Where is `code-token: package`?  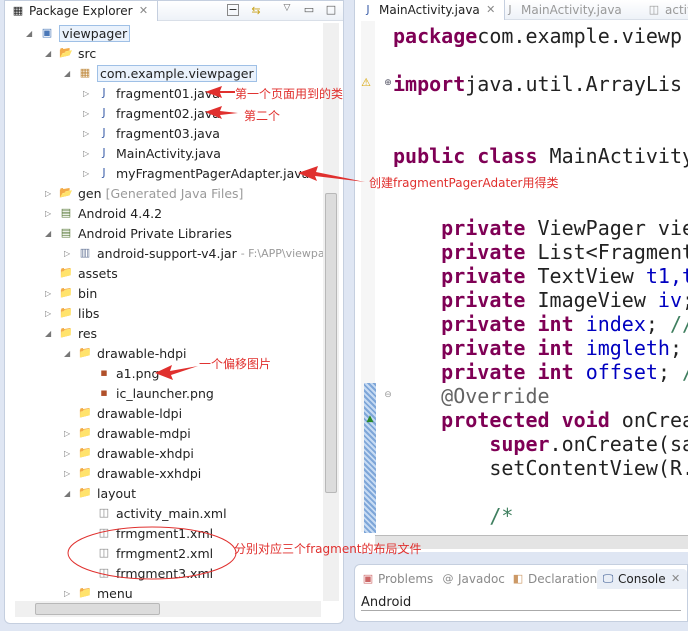
code-token: package is located at coordinates (435, 36).